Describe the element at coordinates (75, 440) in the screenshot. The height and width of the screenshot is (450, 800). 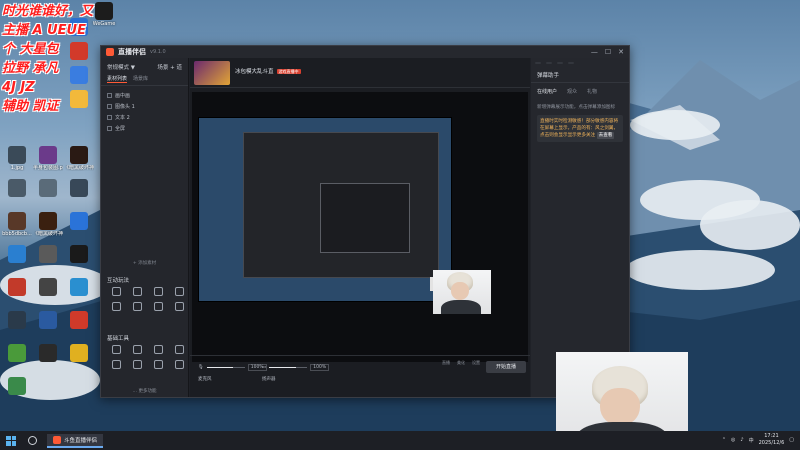
I see `taskbar-app-button: 斗鱼直播伴侣` at that location.